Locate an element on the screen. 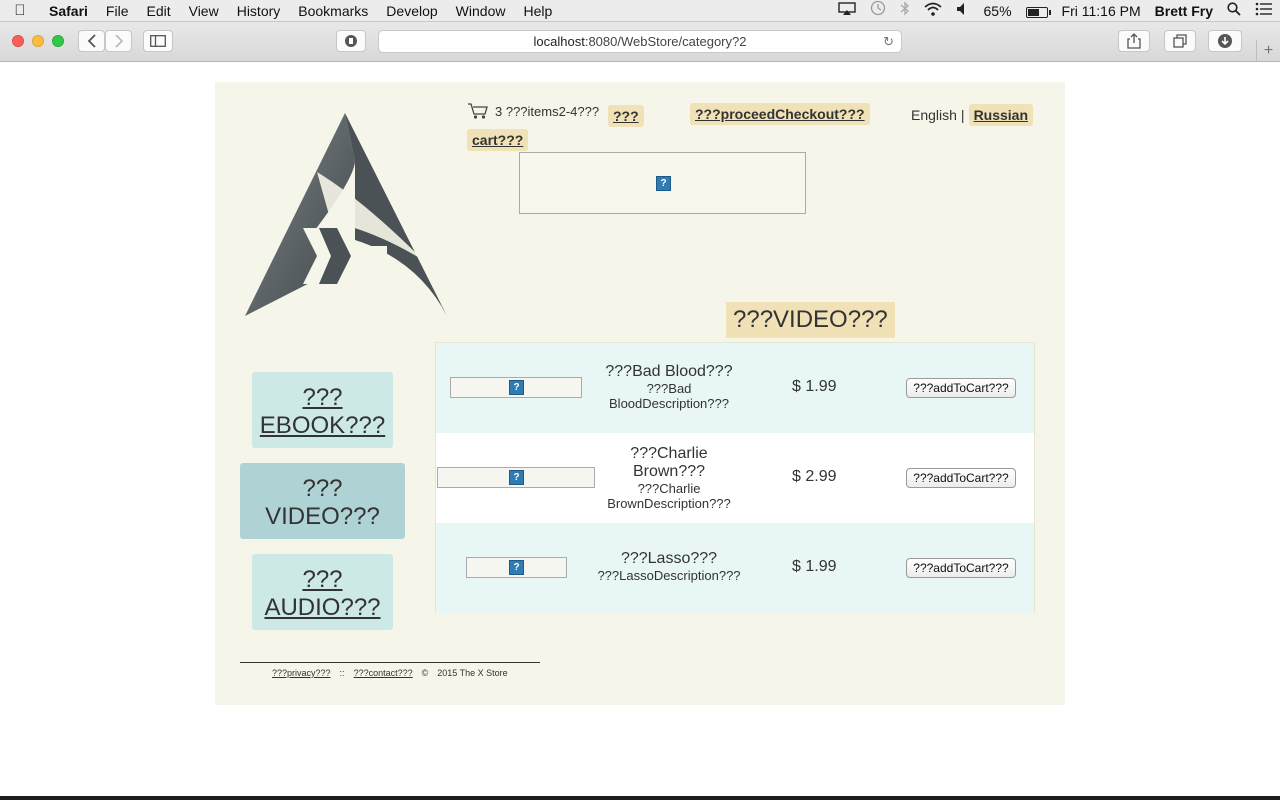  product-name: ???Bad Blood??? is located at coordinates (669, 371).